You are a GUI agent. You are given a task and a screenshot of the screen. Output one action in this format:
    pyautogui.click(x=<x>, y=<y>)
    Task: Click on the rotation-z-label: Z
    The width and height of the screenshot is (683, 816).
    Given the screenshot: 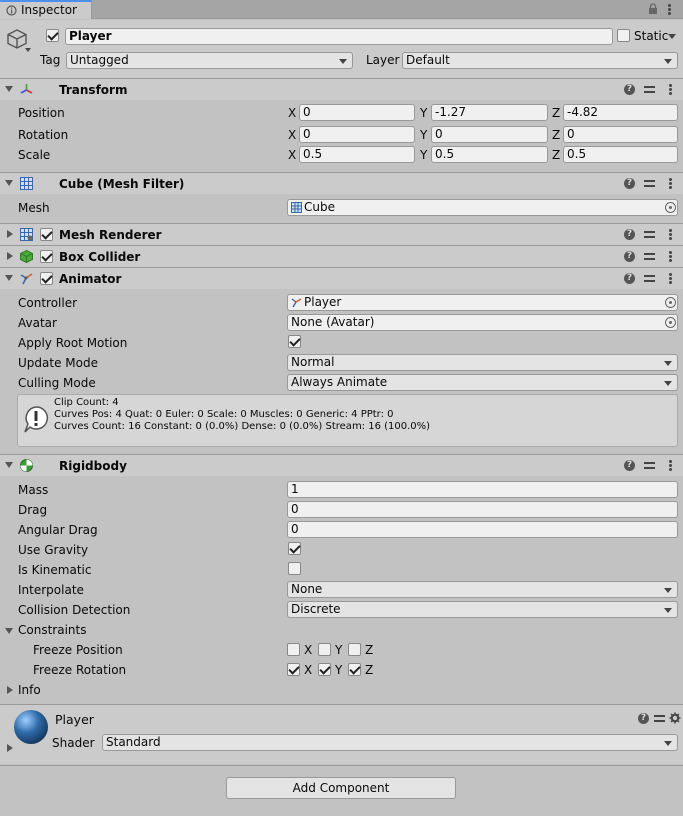 What is the action you would take?
    pyautogui.click(x=556, y=135)
    